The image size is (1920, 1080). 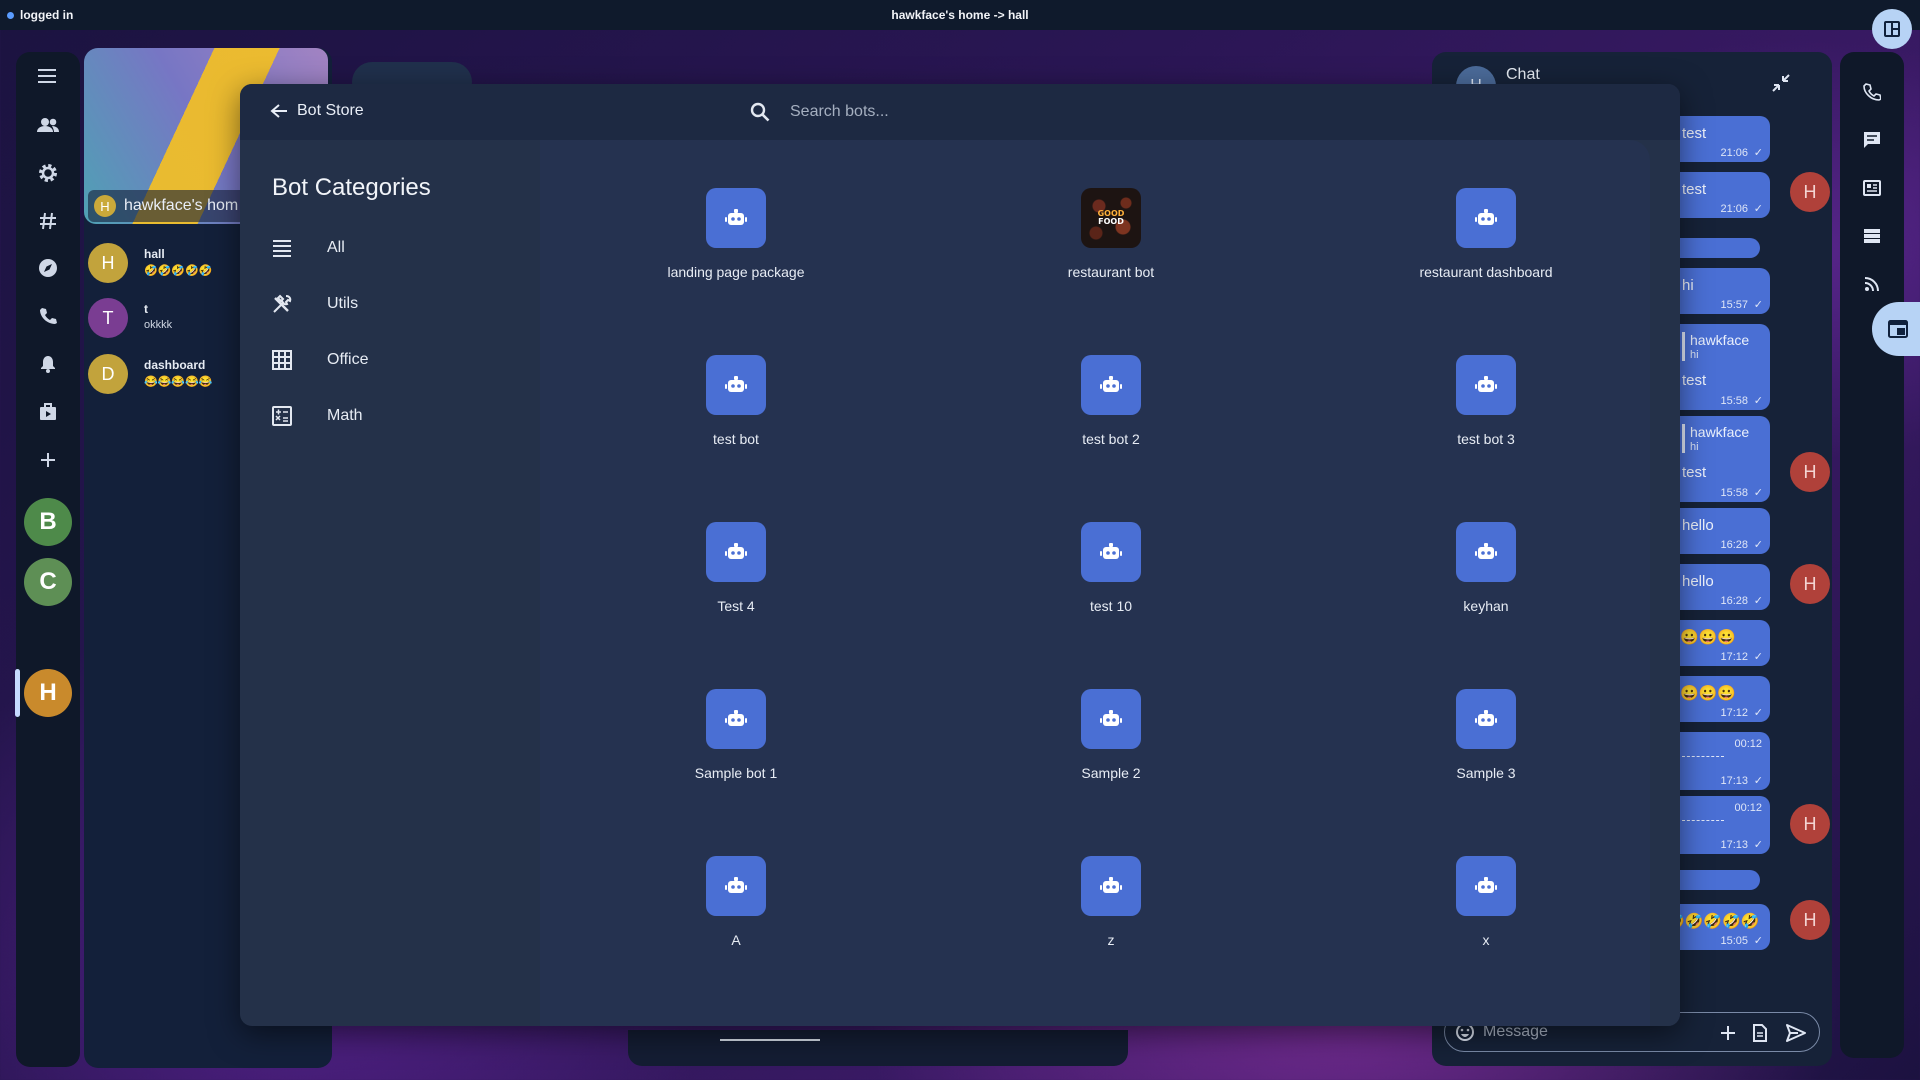 I want to click on menu-icon, so click(x=48, y=76).